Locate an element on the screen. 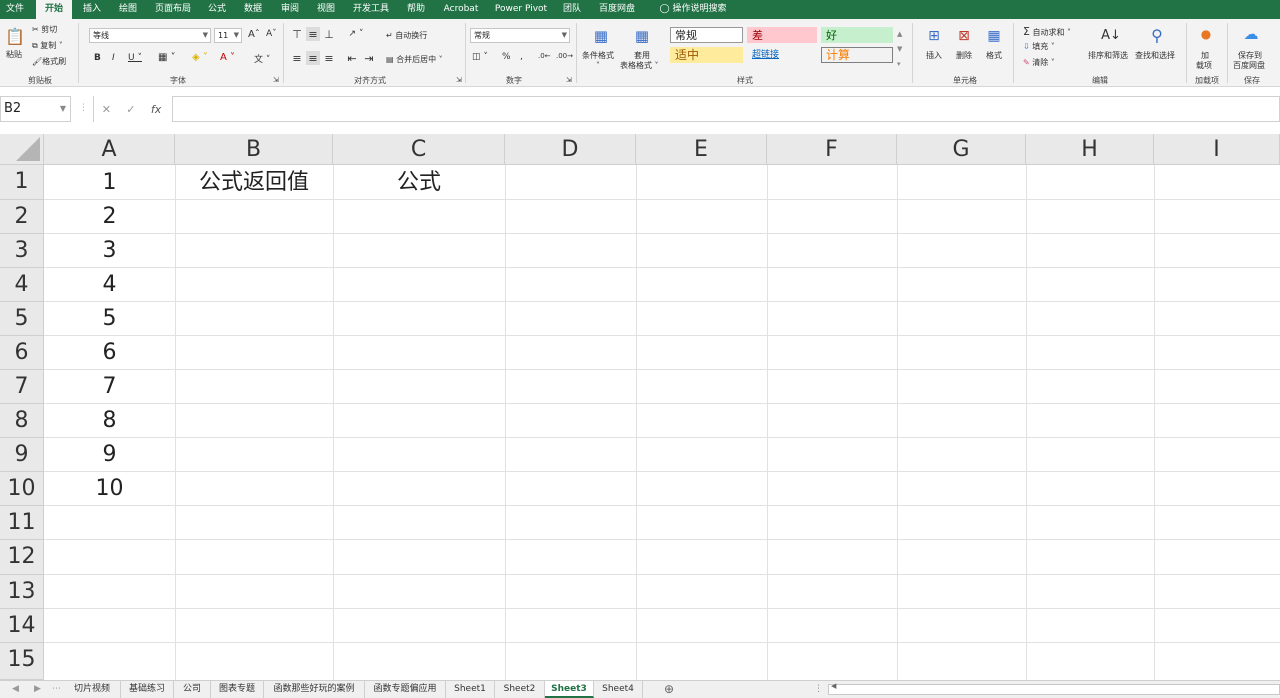 This screenshot has height=698, width=1280. style-bad: 差 is located at coordinates (782, 35).